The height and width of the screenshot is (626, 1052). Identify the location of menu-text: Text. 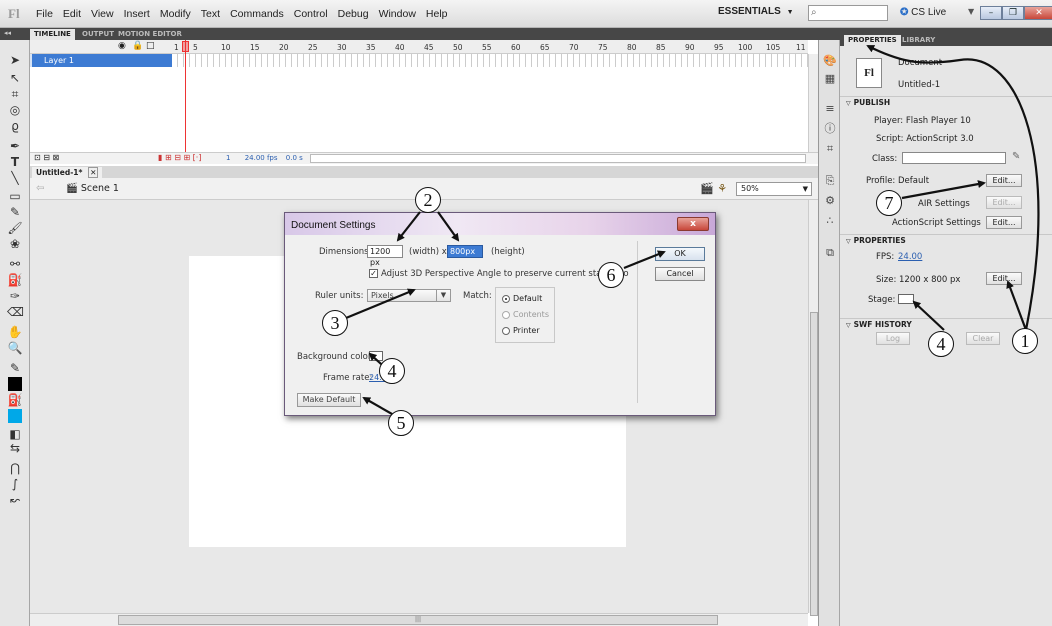
(210, 14).